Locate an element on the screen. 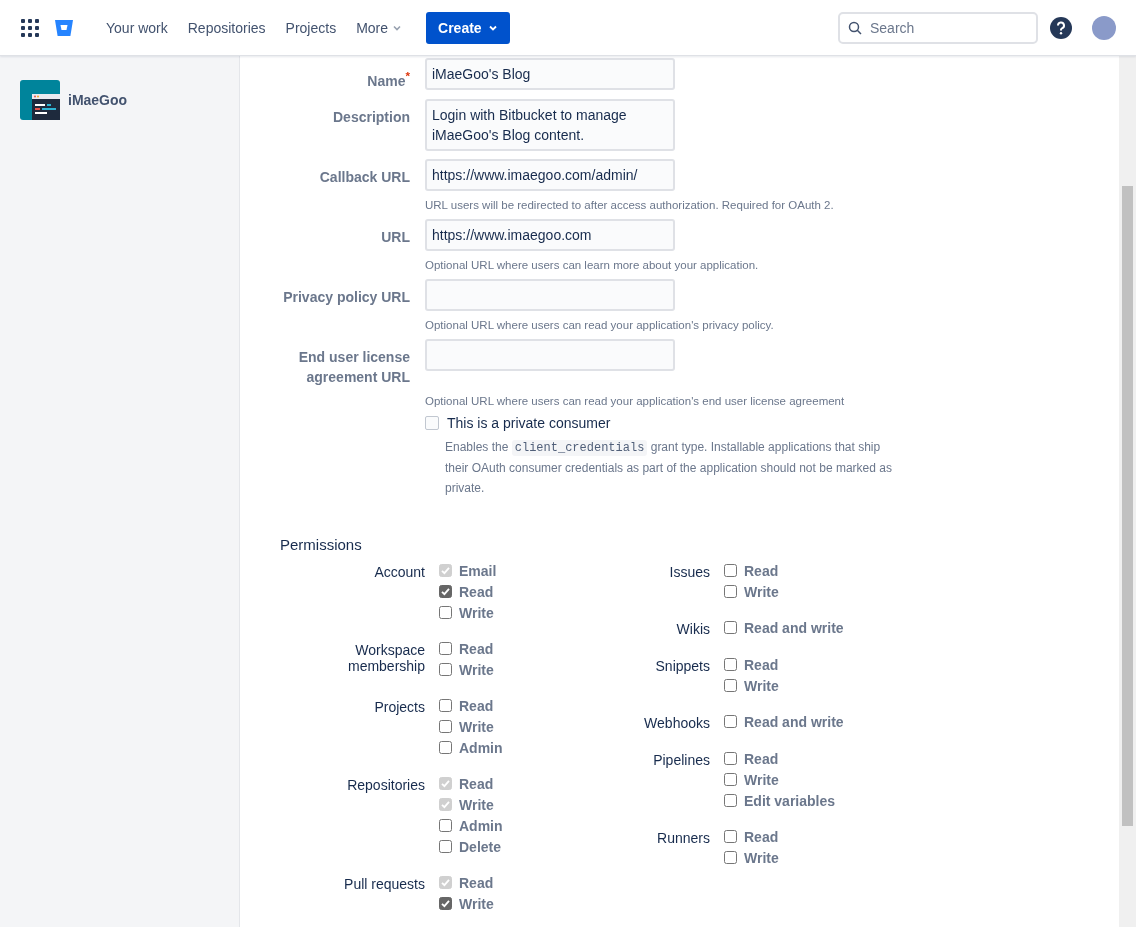  app-switcher-icon is located at coordinates (30, 27).